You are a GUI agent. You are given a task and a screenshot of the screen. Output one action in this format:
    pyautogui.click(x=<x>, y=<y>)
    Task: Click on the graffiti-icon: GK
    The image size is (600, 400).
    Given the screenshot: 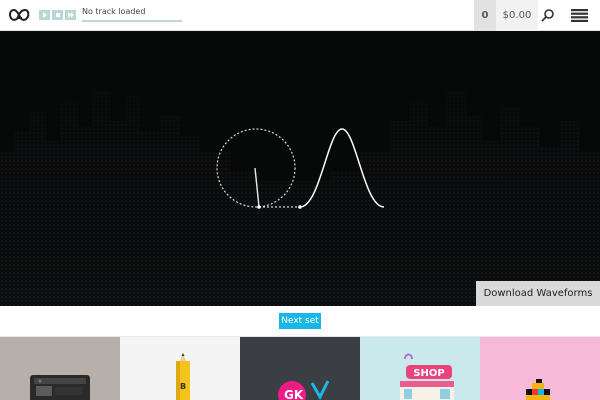 What is the action you would take?
    pyautogui.click(x=304, y=390)
    